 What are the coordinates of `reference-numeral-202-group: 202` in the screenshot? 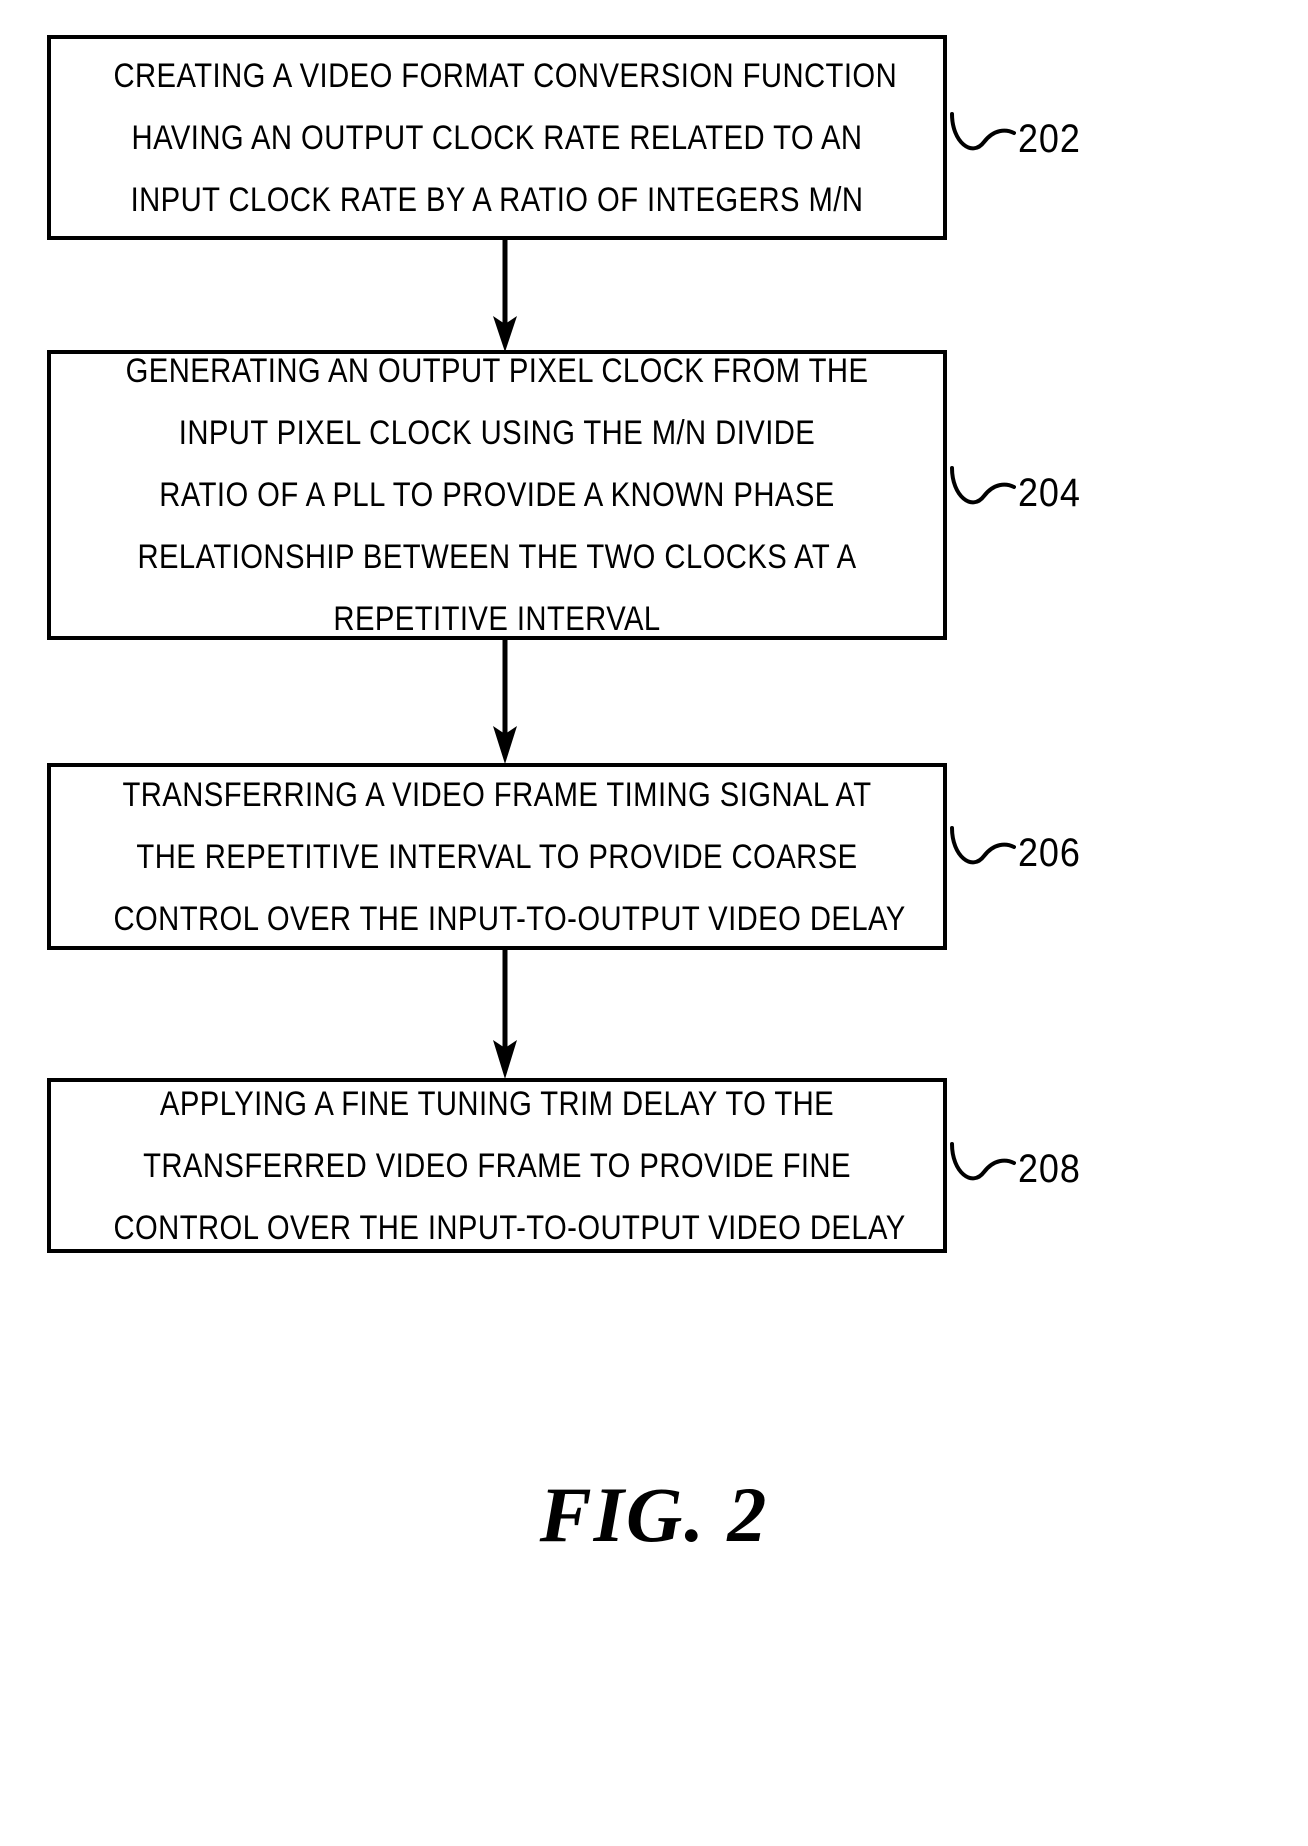 It's located at (1019, 139).